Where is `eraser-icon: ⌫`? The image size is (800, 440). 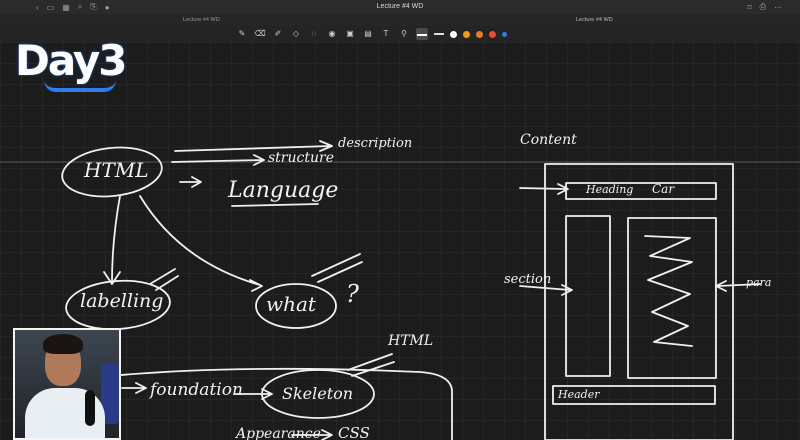 eraser-icon: ⌫ is located at coordinates (260, 34).